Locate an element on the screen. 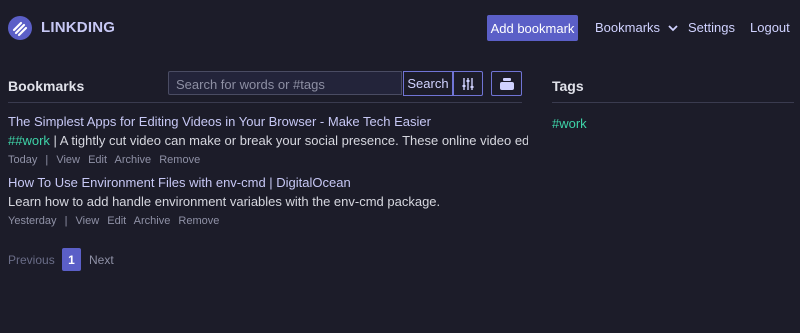  bookmarks-divider is located at coordinates (265, 102).